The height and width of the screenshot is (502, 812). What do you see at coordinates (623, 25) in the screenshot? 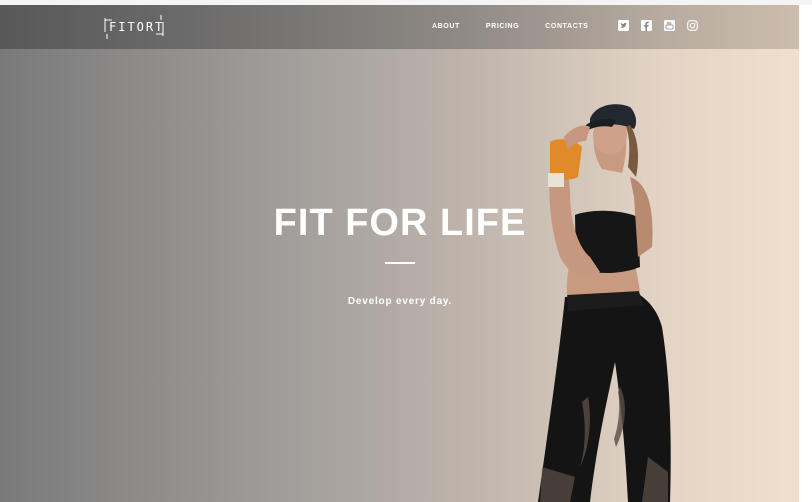
I see `twitter-icon` at bounding box center [623, 25].